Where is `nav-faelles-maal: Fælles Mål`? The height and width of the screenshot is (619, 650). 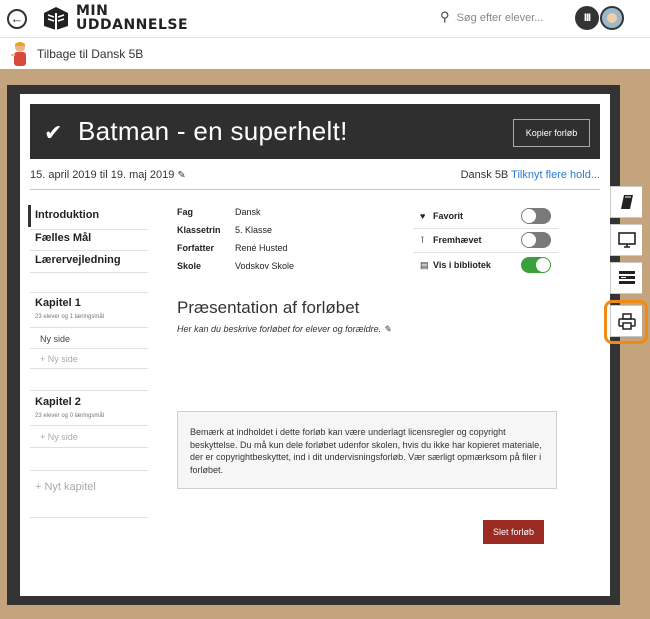 nav-faelles-maal: Fælles Mål is located at coordinates (63, 238).